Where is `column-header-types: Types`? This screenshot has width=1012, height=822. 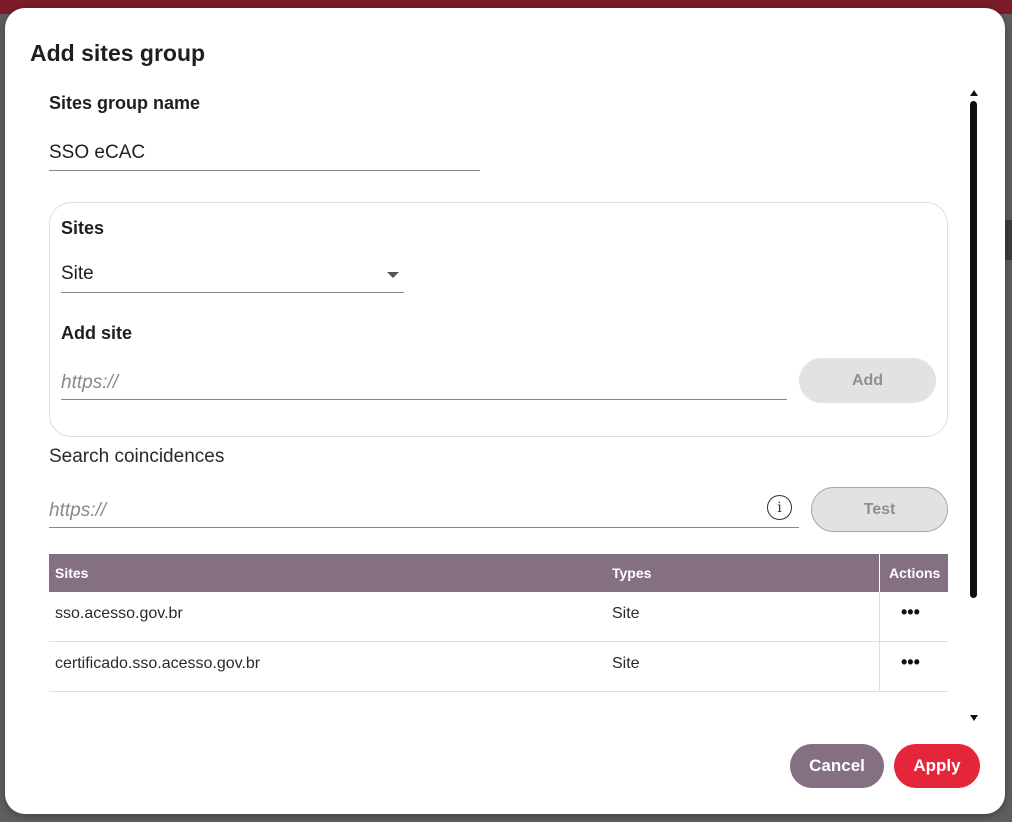
column-header-types: Types is located at coordinates (632, 573).